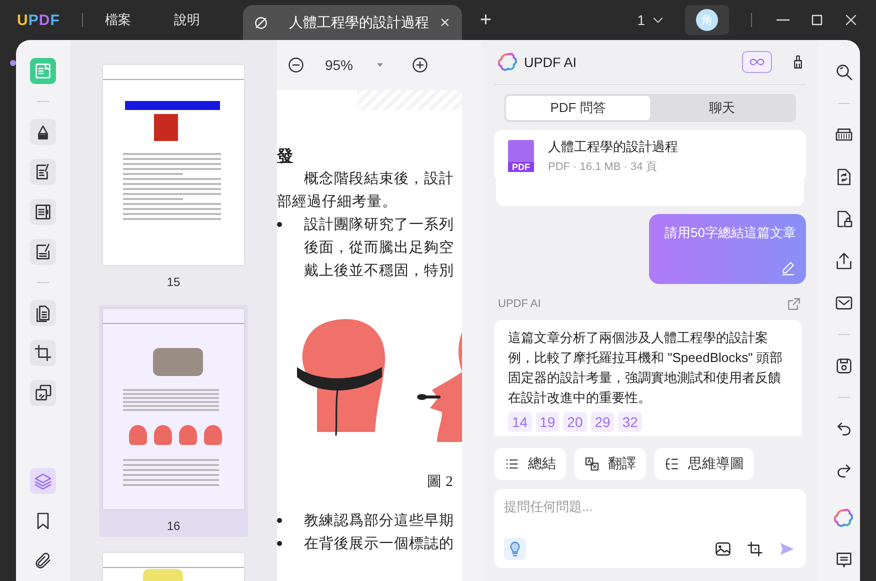  Describe the element at coordinates (723, 549) in the screenshot. I see `image-icon` at that location.